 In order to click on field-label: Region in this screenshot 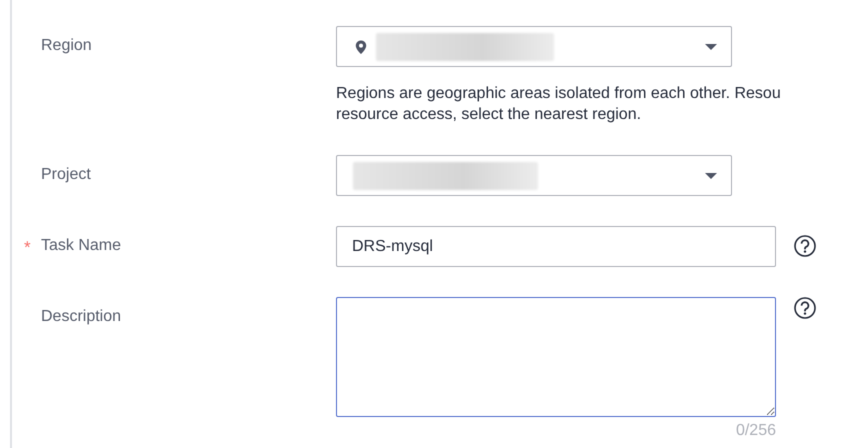, I will do `click(66, 45)`.